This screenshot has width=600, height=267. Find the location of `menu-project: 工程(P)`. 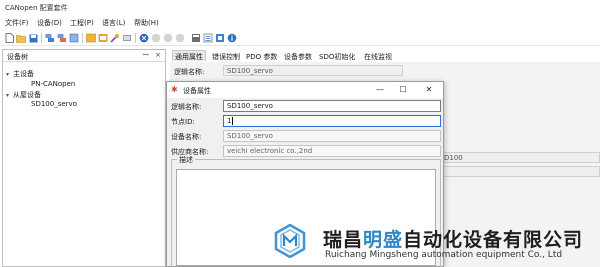

menu-project: 工程(P) is located at coordinates (82, 23).